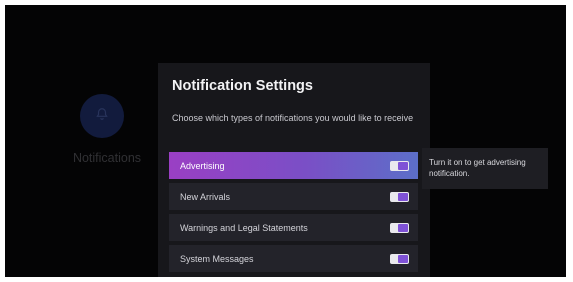  I want to click on setting-row-new-arrivals: New Arrivals, so click(293, 196).